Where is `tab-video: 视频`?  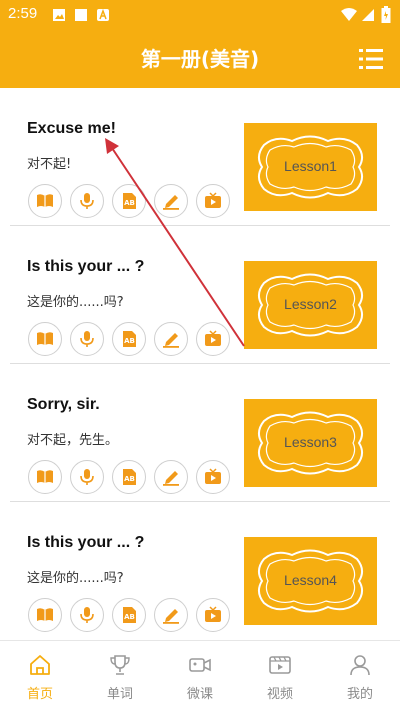 tab-video: 视频 is located at coordinates (280, 676).